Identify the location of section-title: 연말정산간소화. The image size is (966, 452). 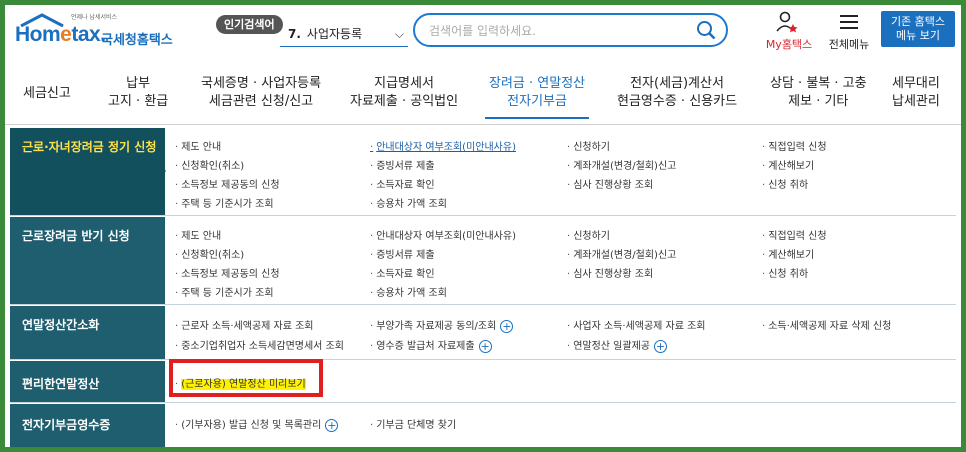
(87, 332).